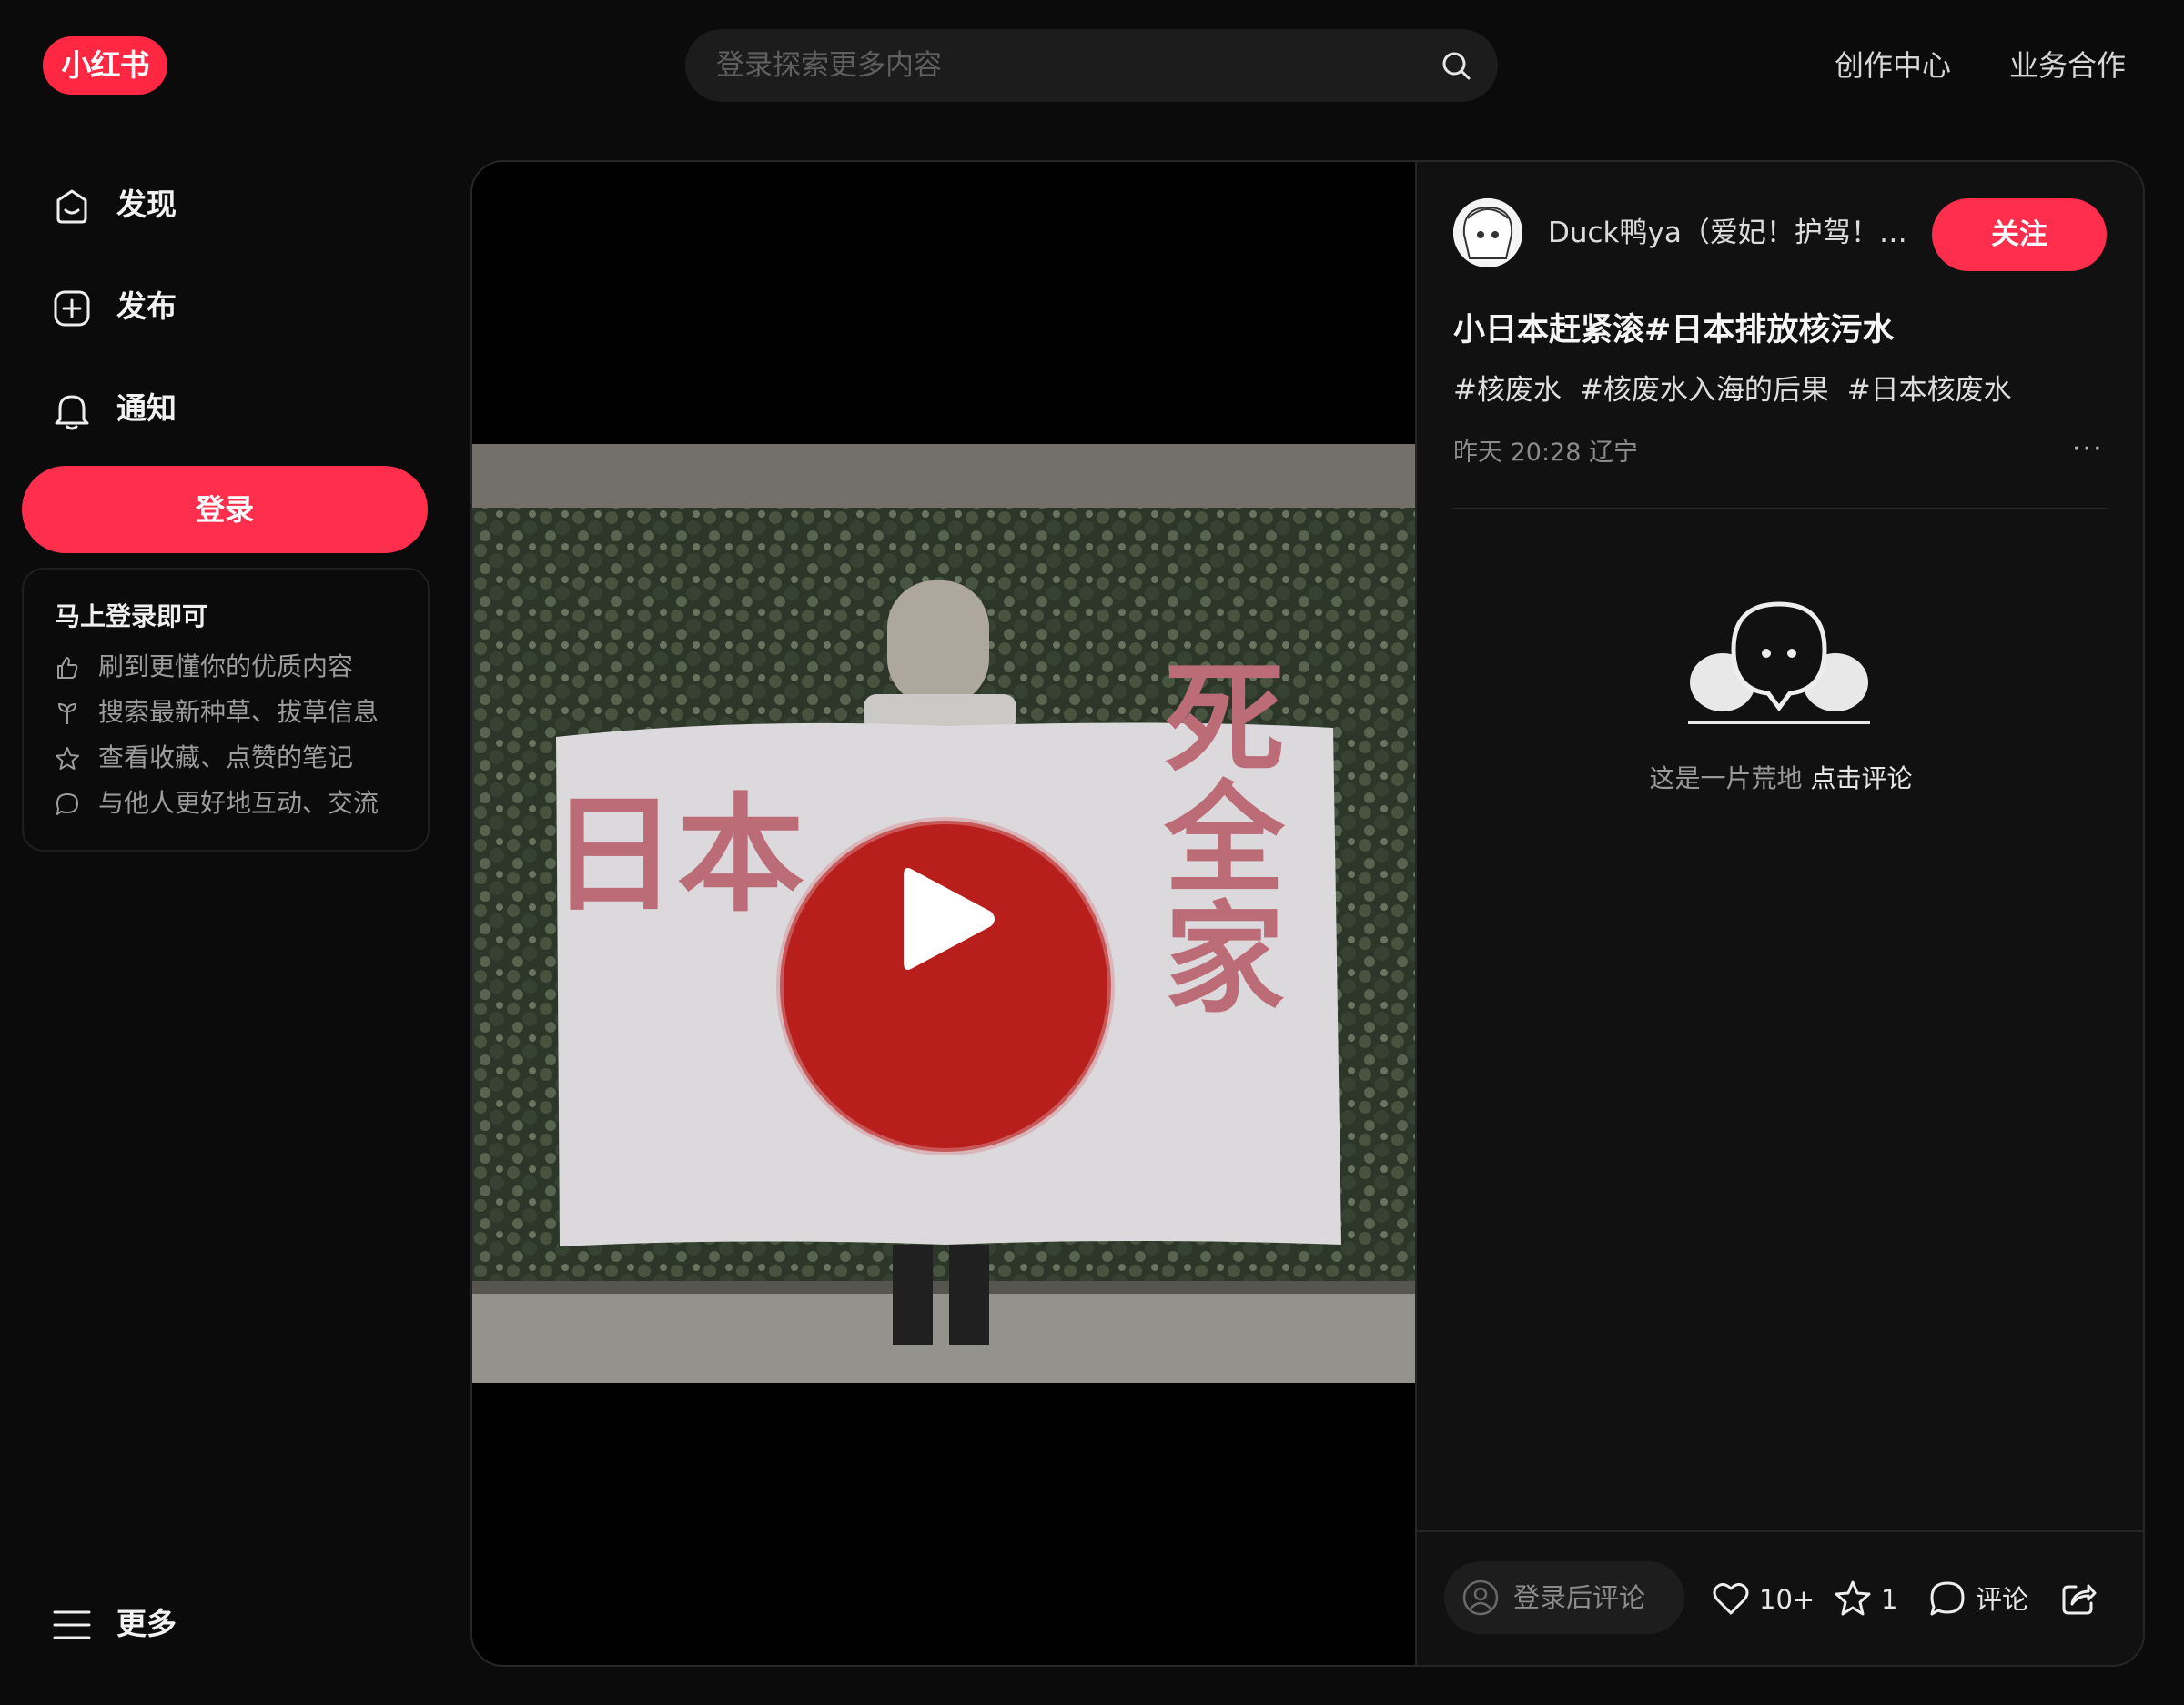 The width and height of the screenshot is (2184, 1705). What do you see at coordinates (233, 306) in the screenshot?
I see `sidebar-item-publish: 发布` at bounding box center [233, 306].